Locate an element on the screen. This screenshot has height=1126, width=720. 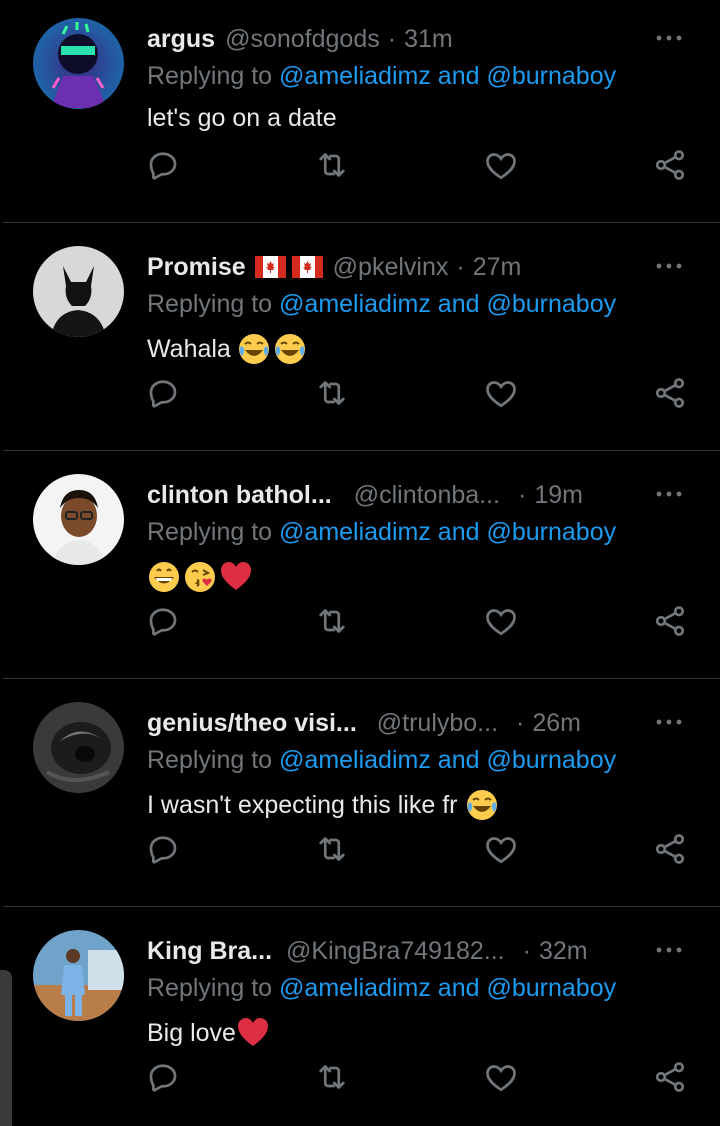
heart-emoji-icon is located at coordinates (252, 1032).